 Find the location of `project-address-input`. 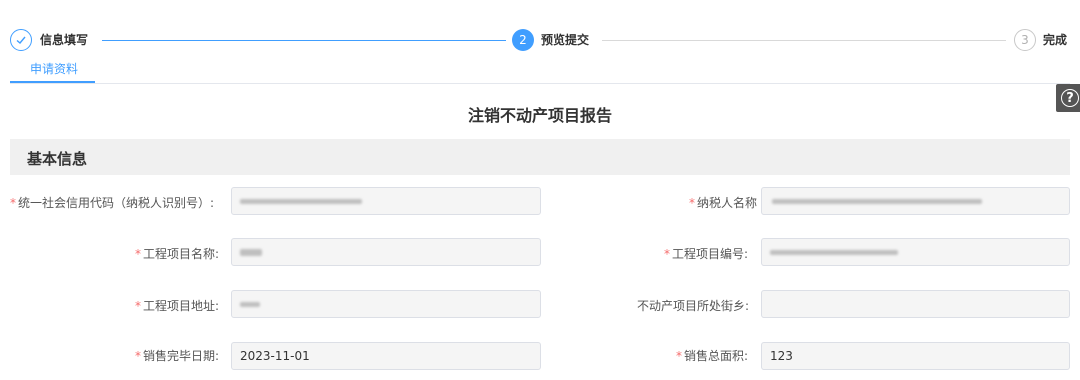

project-address-input is located at coordinates (386, 304).